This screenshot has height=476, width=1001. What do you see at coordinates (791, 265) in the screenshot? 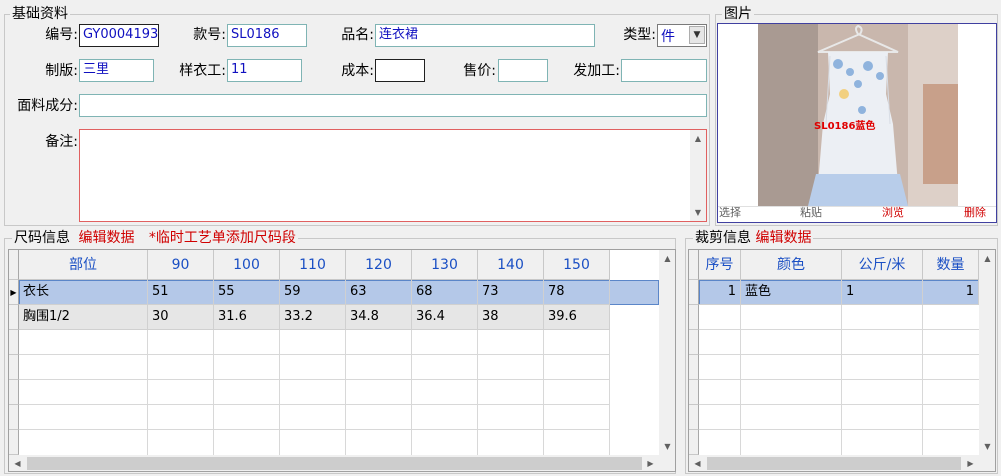
I see `cut-col-header-color: 颜色` at bounding box center [791, 265].